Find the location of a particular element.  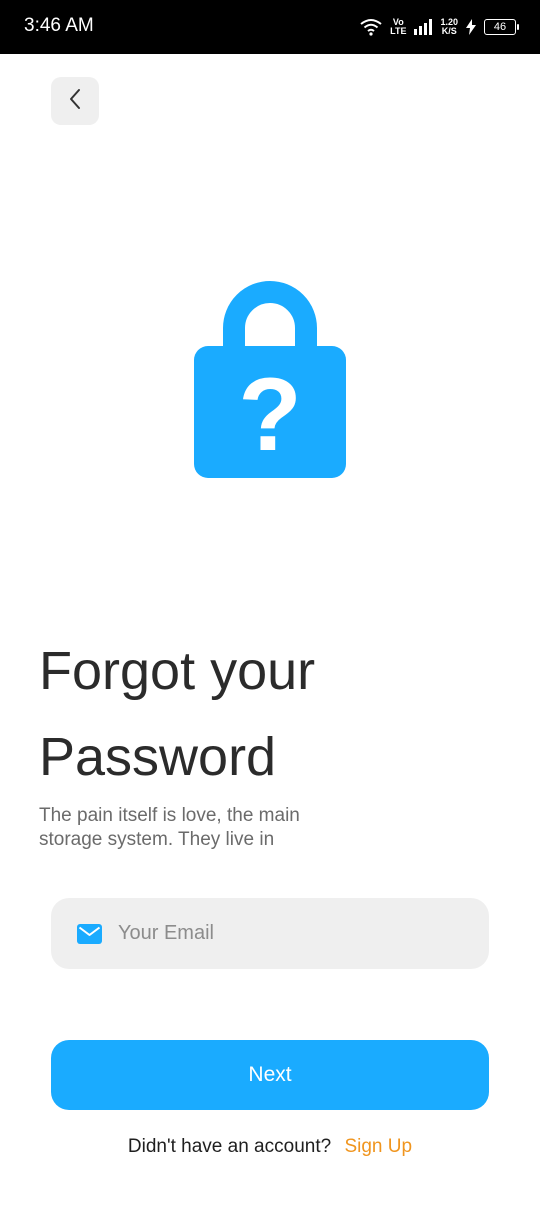

status-time: 3:46 AM is located at coordinates (59, 25).